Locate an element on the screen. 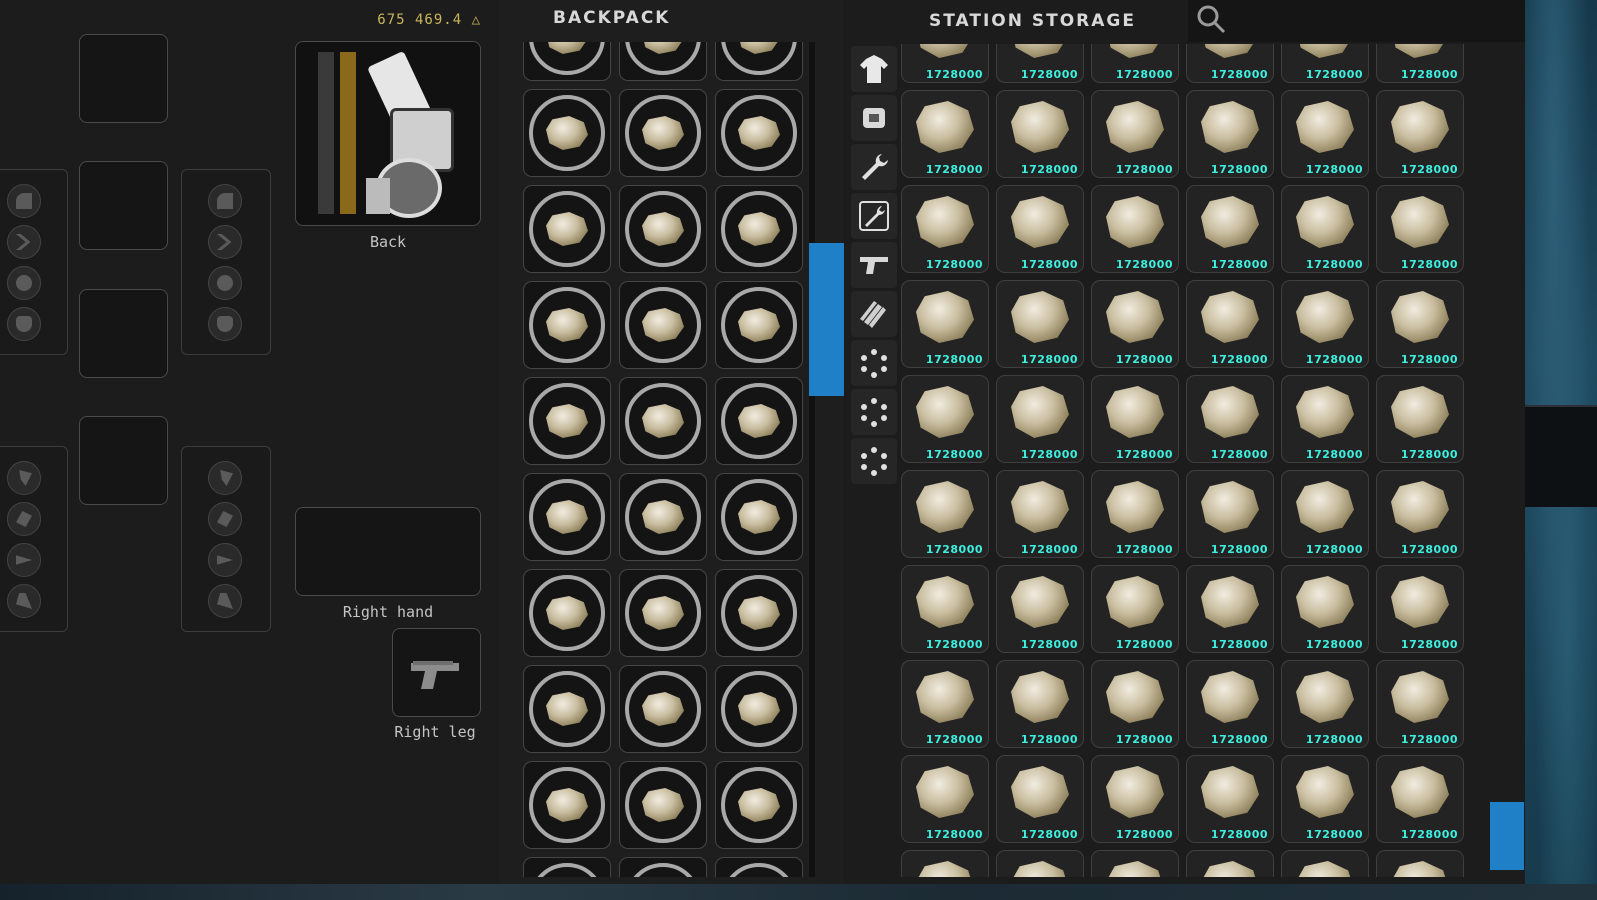 The image size is (1597, 900). category-wrench-button is located at coordinates (874, 167).